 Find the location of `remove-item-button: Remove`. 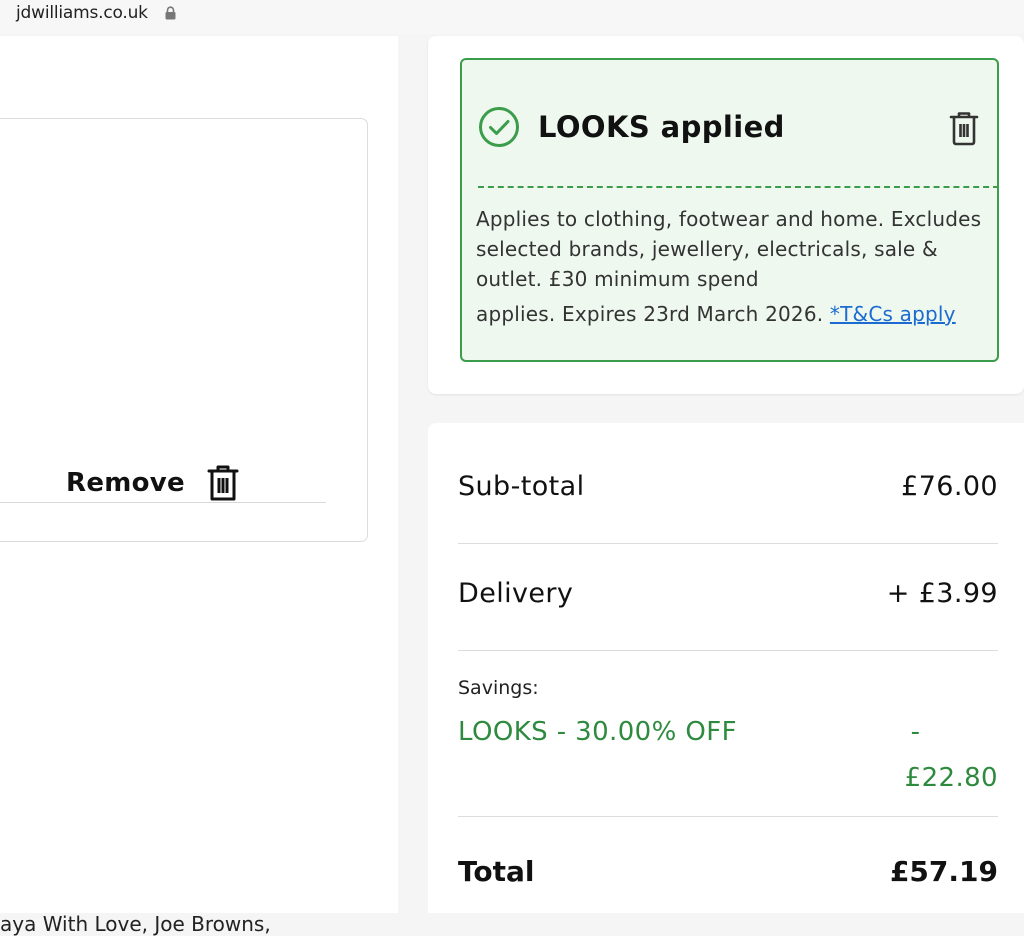

remove-item-button: Remove is located at coordinates (153, 483).